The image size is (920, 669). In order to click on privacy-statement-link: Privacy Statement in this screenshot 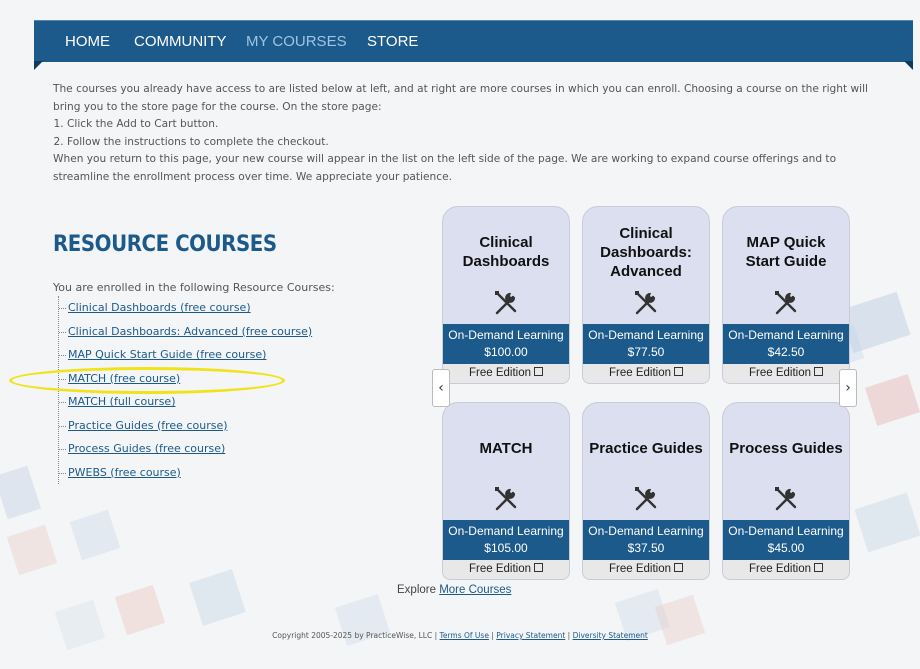, I will do `click(530, 635)`.